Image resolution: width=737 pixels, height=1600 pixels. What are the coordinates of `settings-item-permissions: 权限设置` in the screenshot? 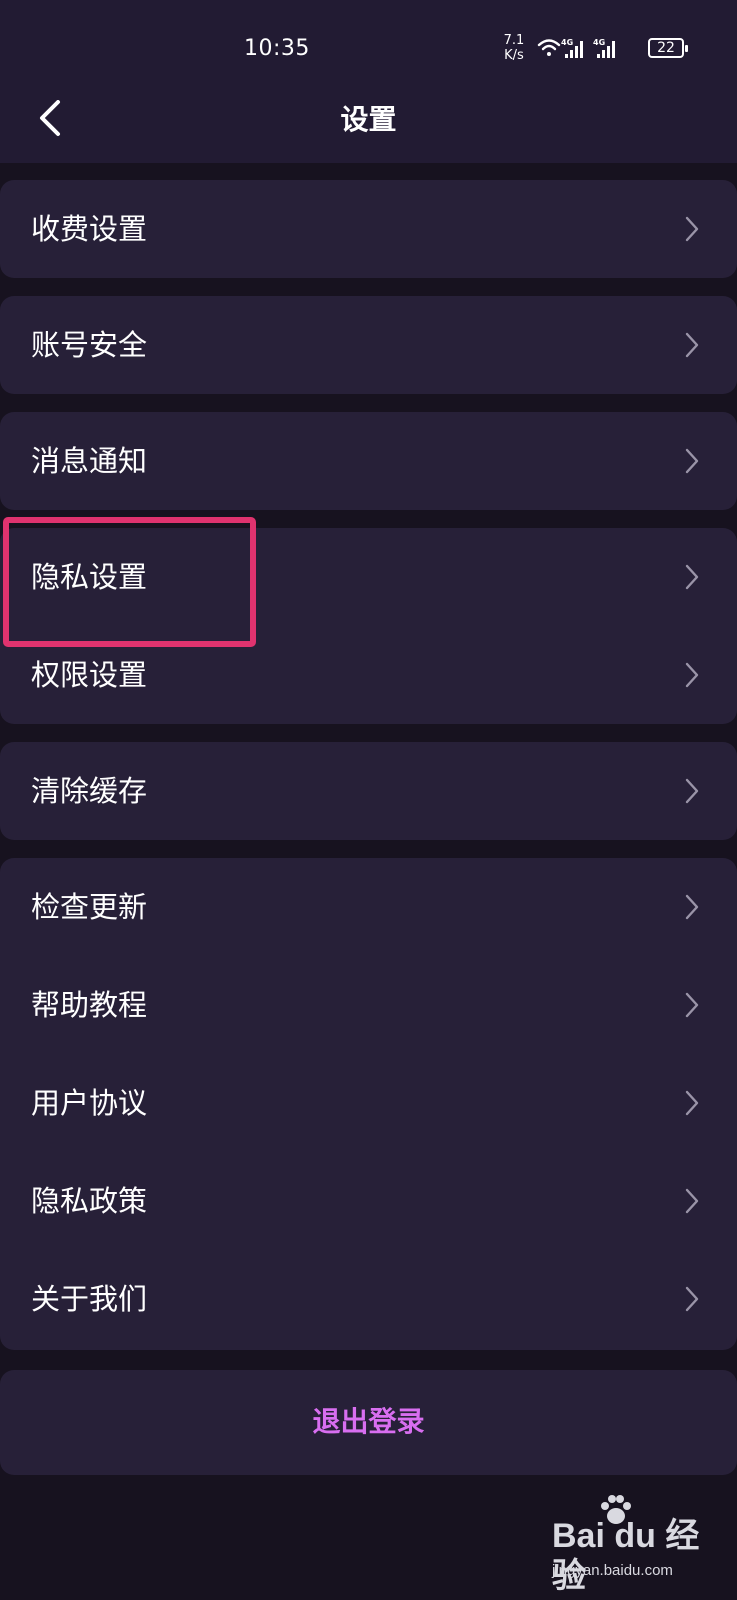 It's located at (368, 675).